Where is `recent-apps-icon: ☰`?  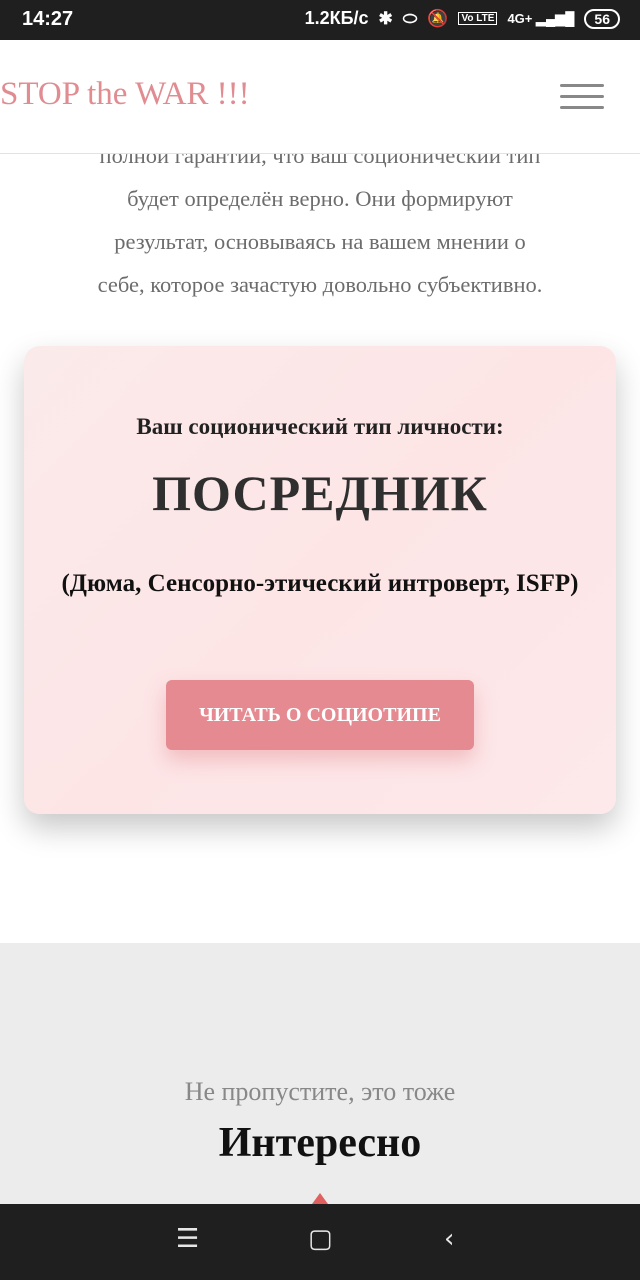 recent-apps-icon: ☰ is located at coordinates (187, 1239).